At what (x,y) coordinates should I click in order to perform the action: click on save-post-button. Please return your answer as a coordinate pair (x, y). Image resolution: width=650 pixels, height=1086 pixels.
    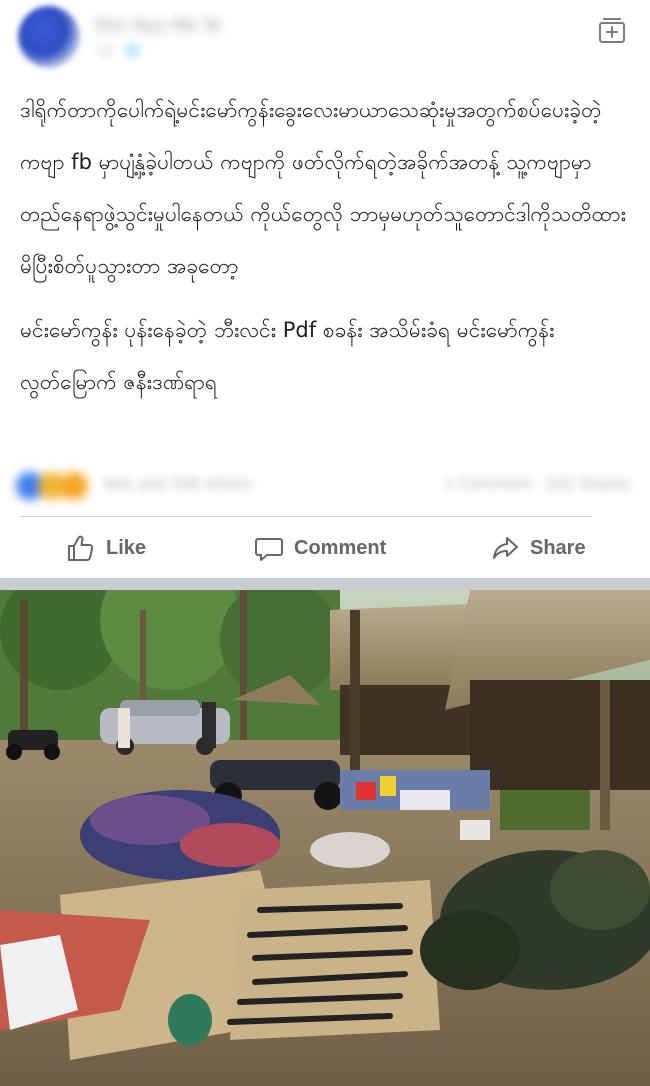
    Looking at the image, I should click on (612, 30).